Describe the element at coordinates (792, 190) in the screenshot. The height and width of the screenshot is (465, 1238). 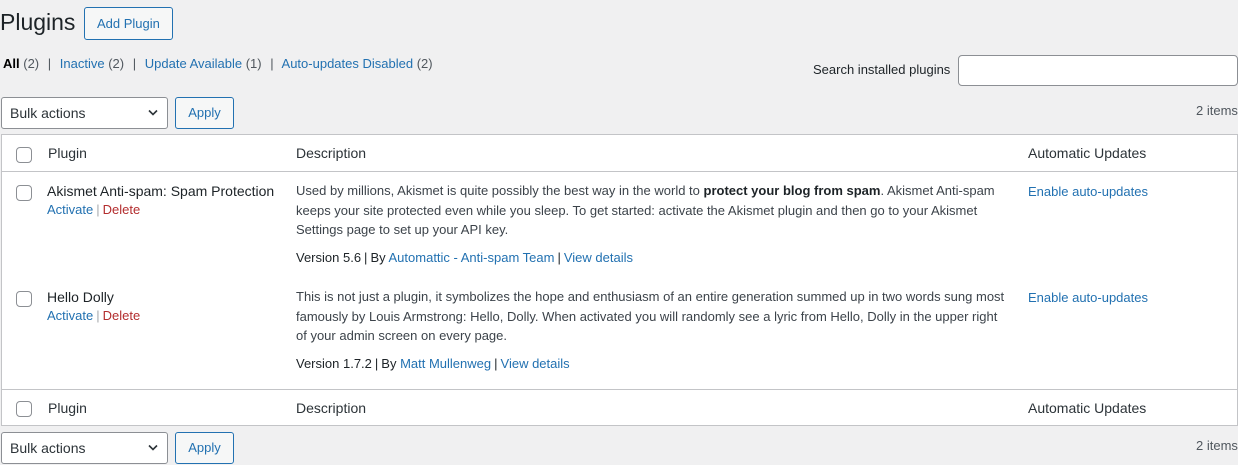
I see `description-emphasis: protect your blog from spam` at that location.